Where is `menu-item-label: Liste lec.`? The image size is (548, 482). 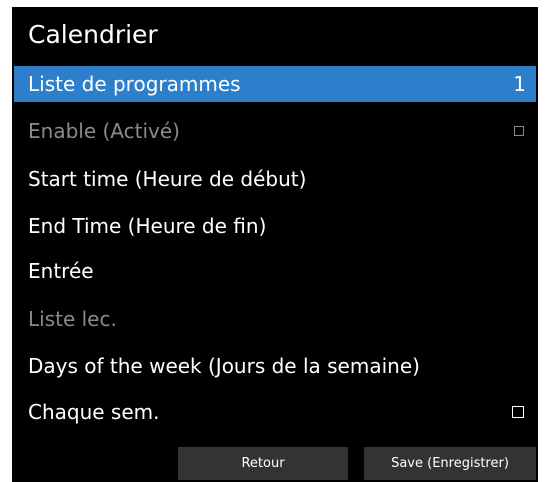 menu-item-label: Liste lec. is located at coordinates (72, 319).